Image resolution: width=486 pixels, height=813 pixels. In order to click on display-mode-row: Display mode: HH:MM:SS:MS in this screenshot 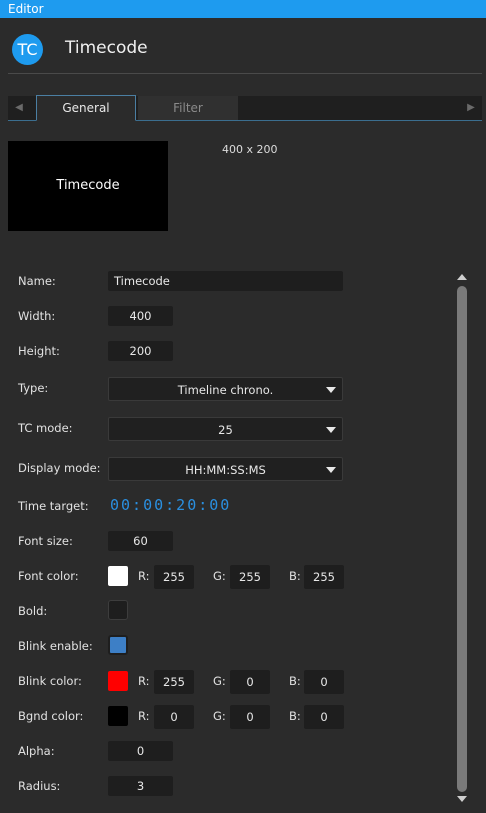, I will do `click(225, 469)`.